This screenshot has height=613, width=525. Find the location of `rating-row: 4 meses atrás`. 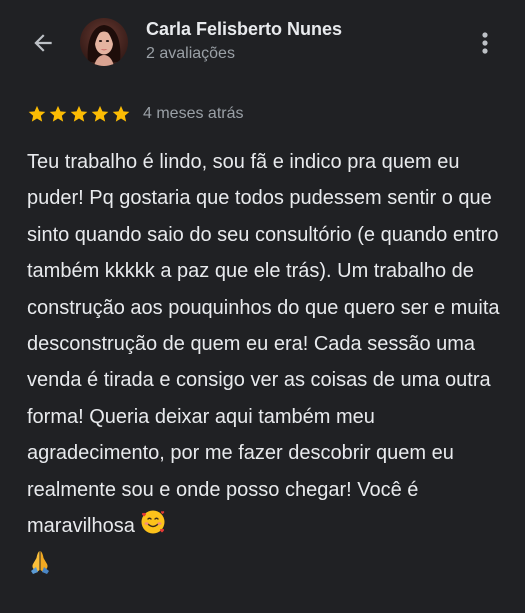

rating-row: 4 meses atrás is located at coordinates (135, 114).